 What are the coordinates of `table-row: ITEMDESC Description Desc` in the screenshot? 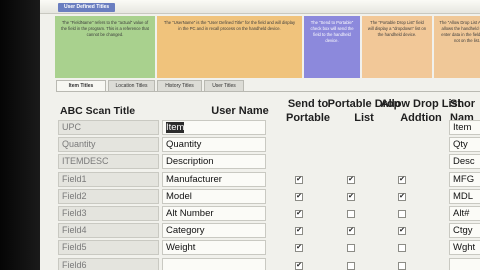 It's located at (260, 162).